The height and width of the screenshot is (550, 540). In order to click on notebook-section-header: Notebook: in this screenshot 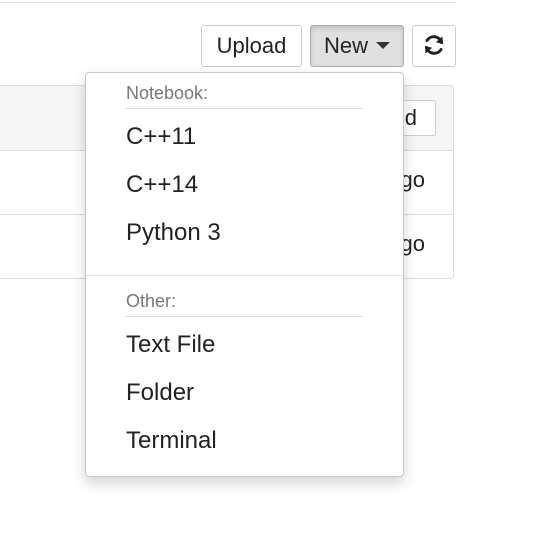, I will do `click(244, 96)`.